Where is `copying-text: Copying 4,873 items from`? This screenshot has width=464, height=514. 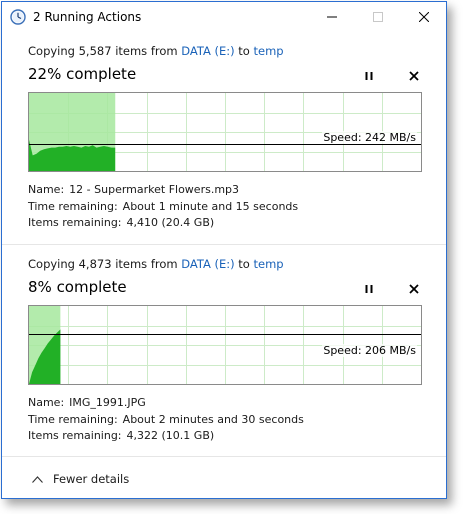
copying-text: Copying 4,873 items from is located at coordinates (105, 264).